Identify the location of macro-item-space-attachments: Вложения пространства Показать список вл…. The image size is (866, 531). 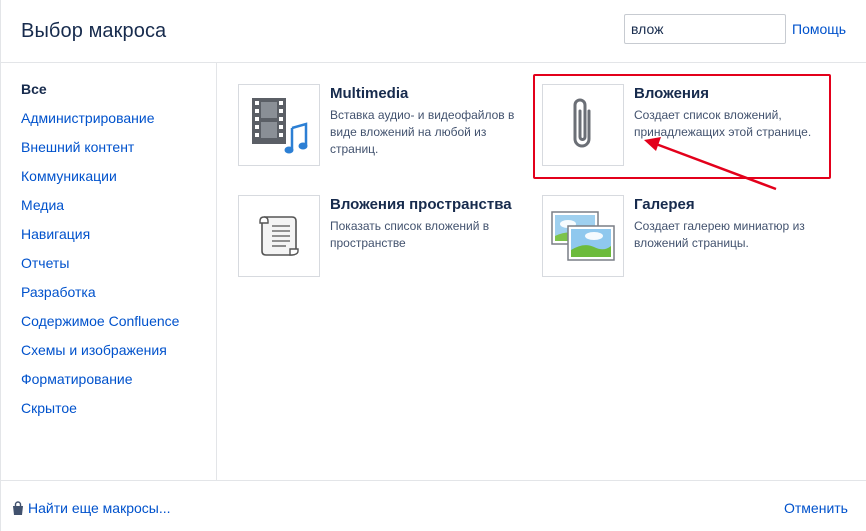
(383, 237).